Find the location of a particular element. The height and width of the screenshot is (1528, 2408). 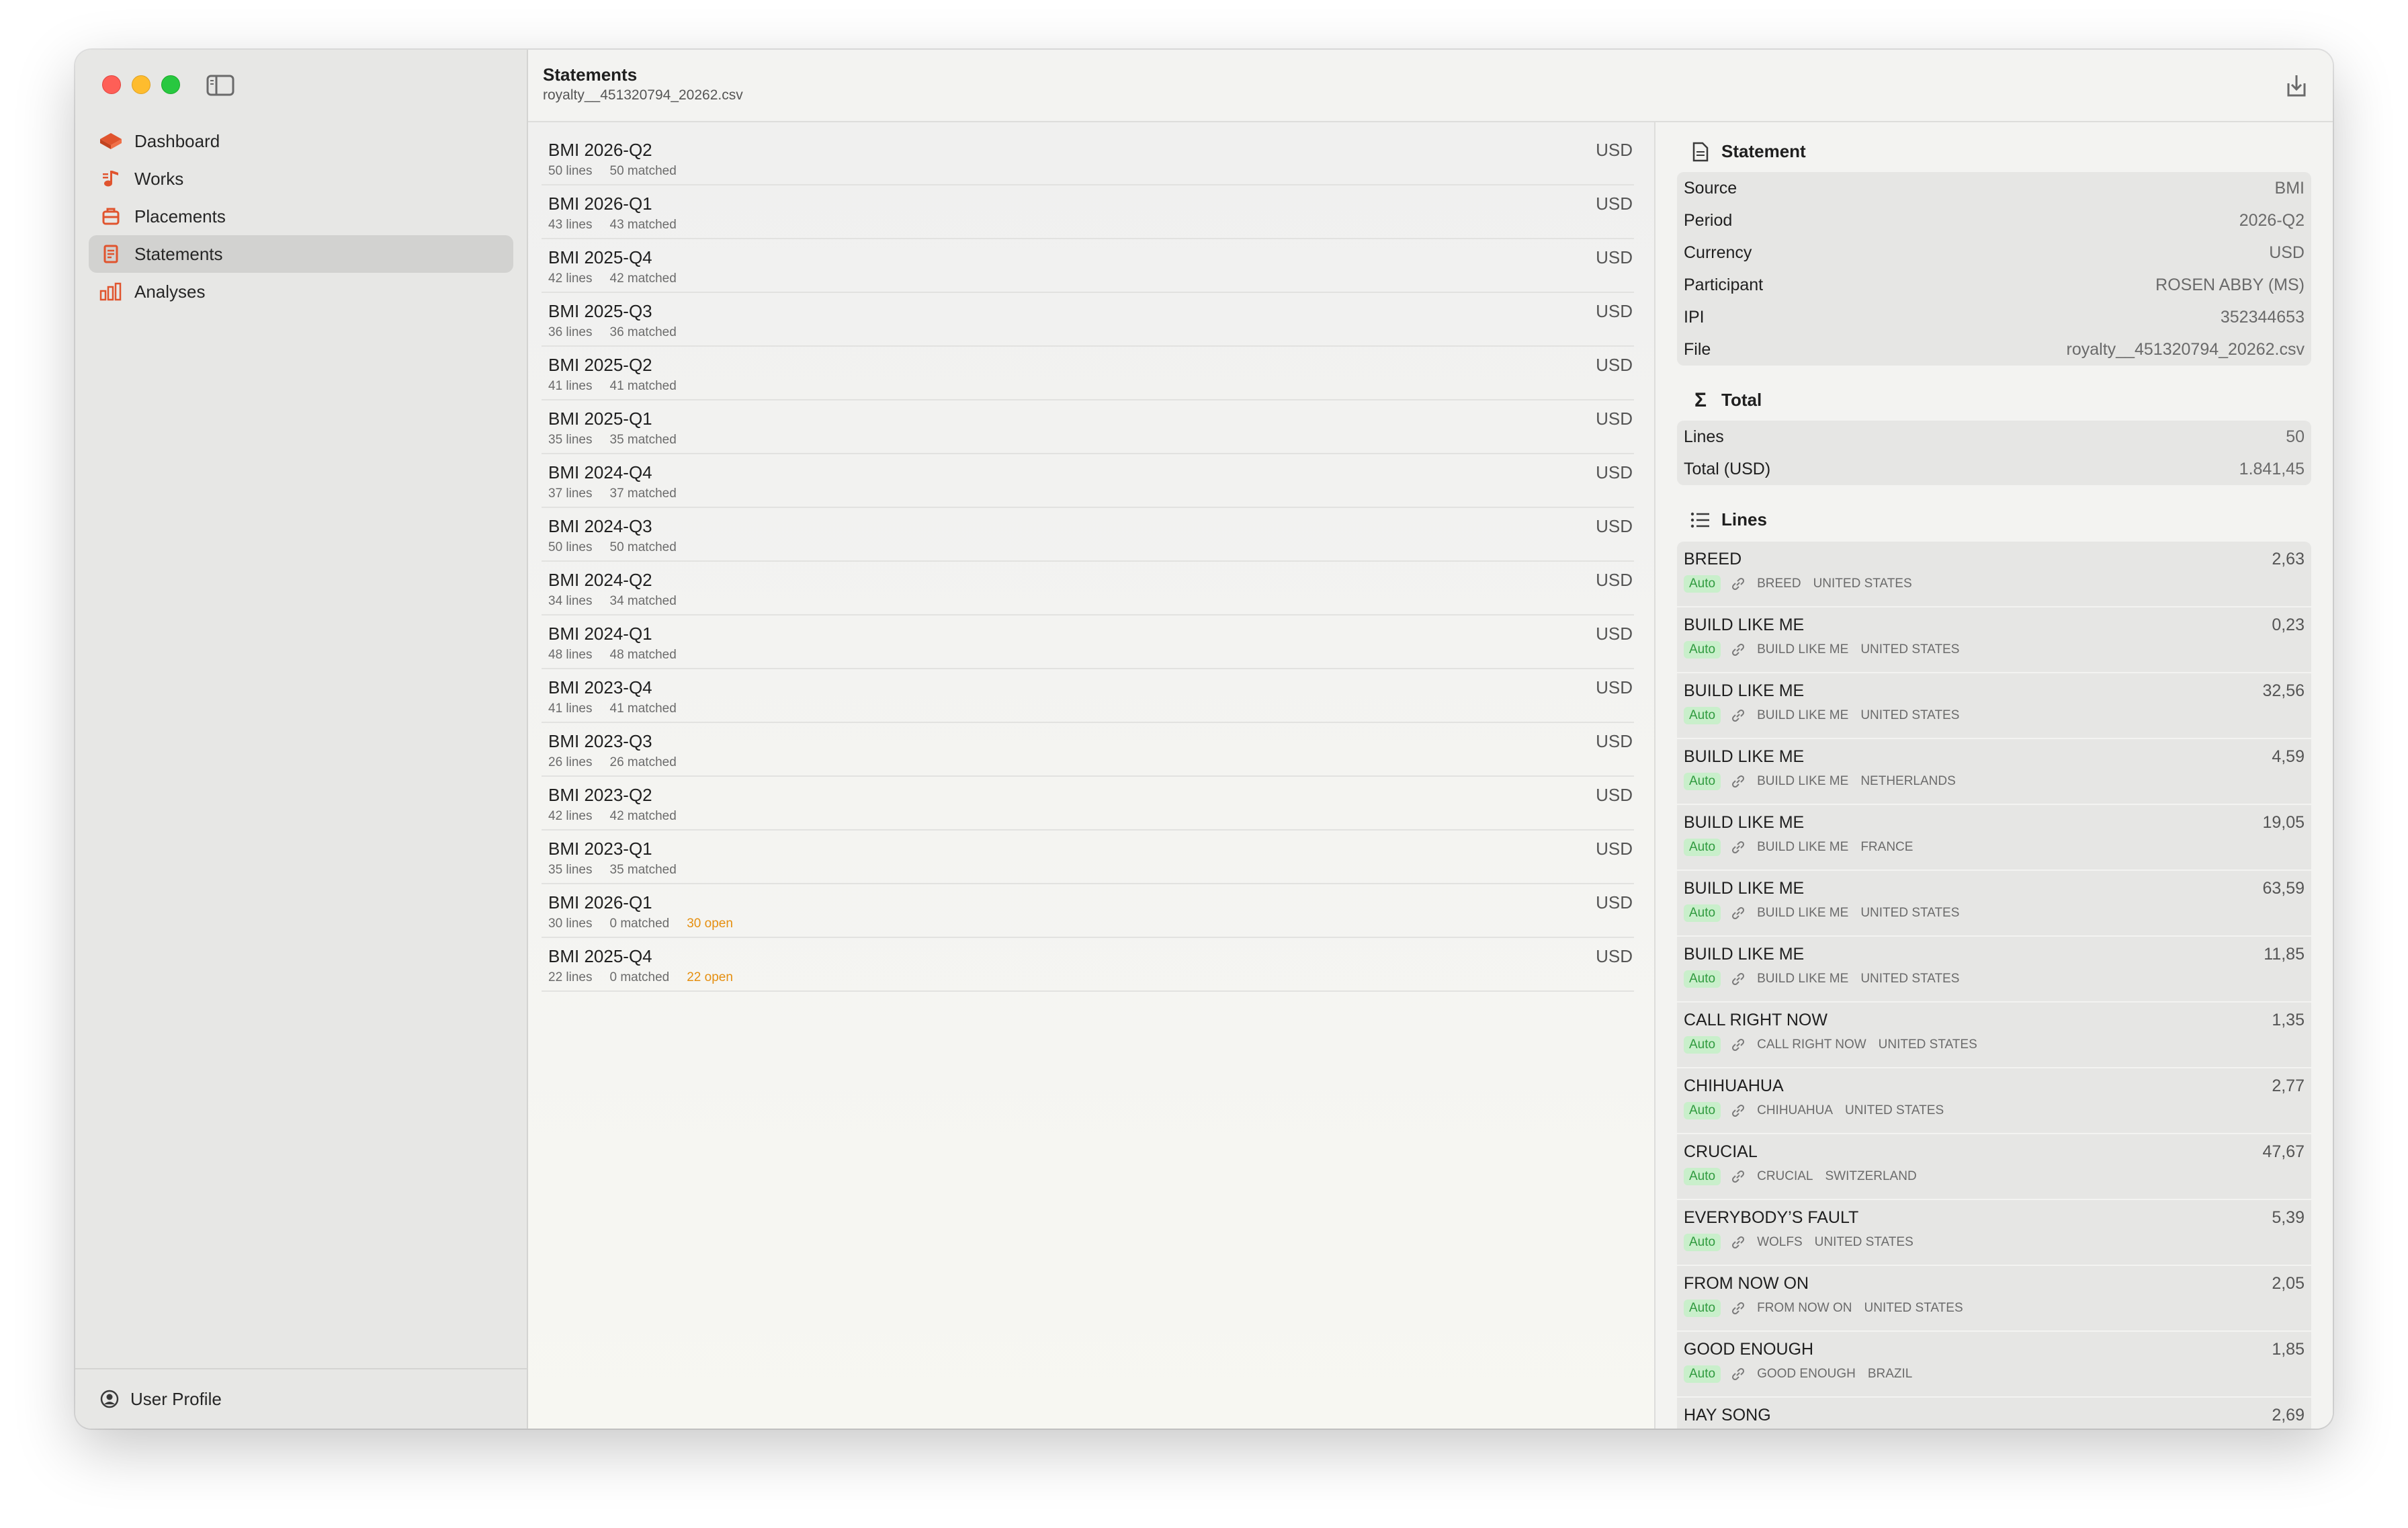

statement-meta: 37 lines 37 matched is located at coordinates (612, 494).